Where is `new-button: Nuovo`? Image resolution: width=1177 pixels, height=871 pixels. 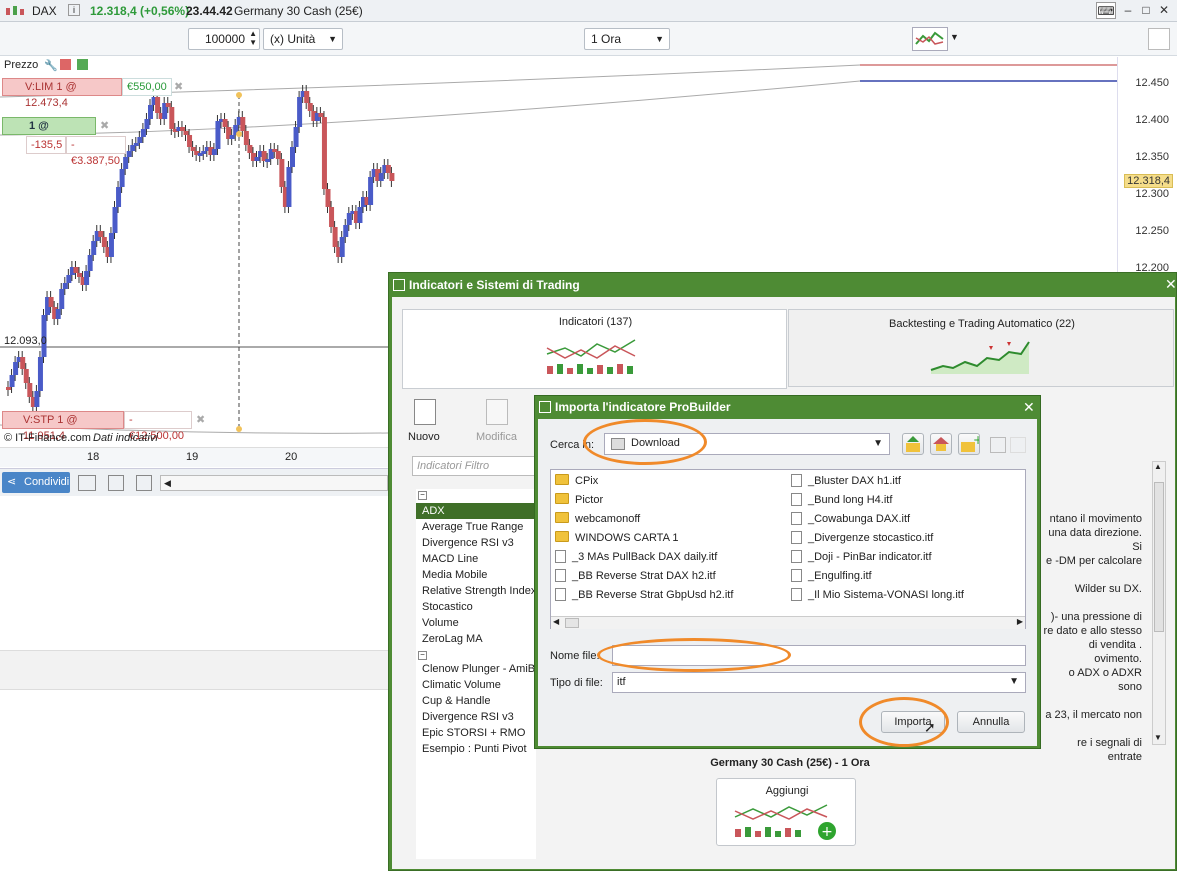 new-button: Nuovo is located at coordinates (428, 421).